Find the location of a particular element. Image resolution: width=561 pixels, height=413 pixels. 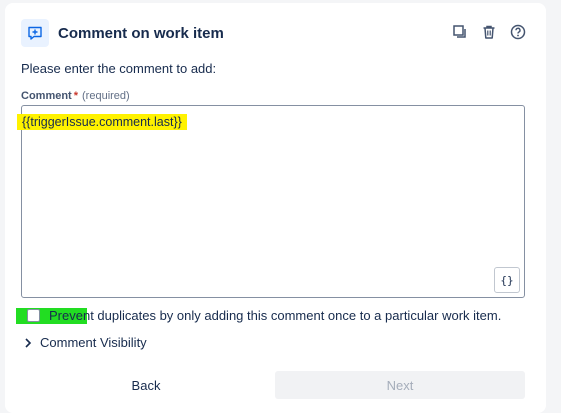

chevron-right-icon is located at coordinates (28, 342).